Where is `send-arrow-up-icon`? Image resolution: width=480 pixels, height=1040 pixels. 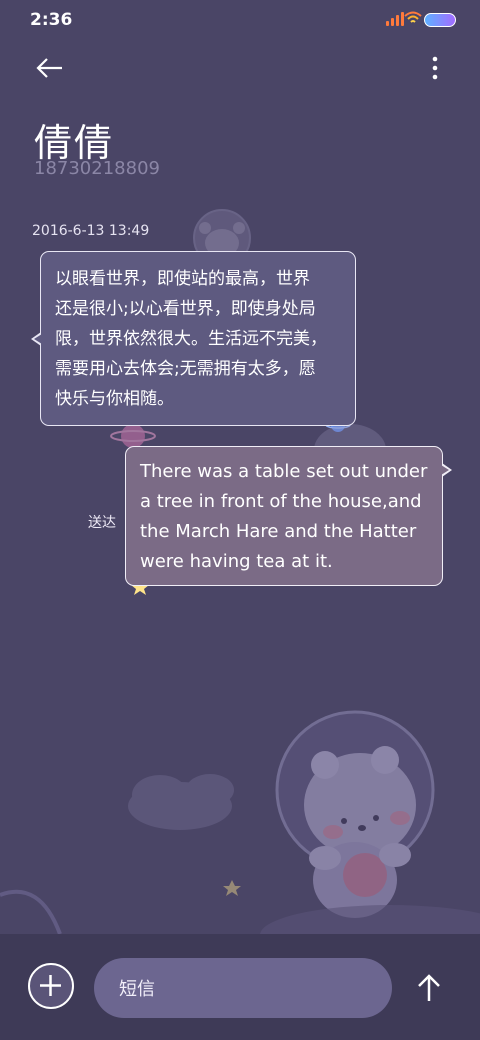
send-arrow-up-icon is located at coordinates (429, 988).